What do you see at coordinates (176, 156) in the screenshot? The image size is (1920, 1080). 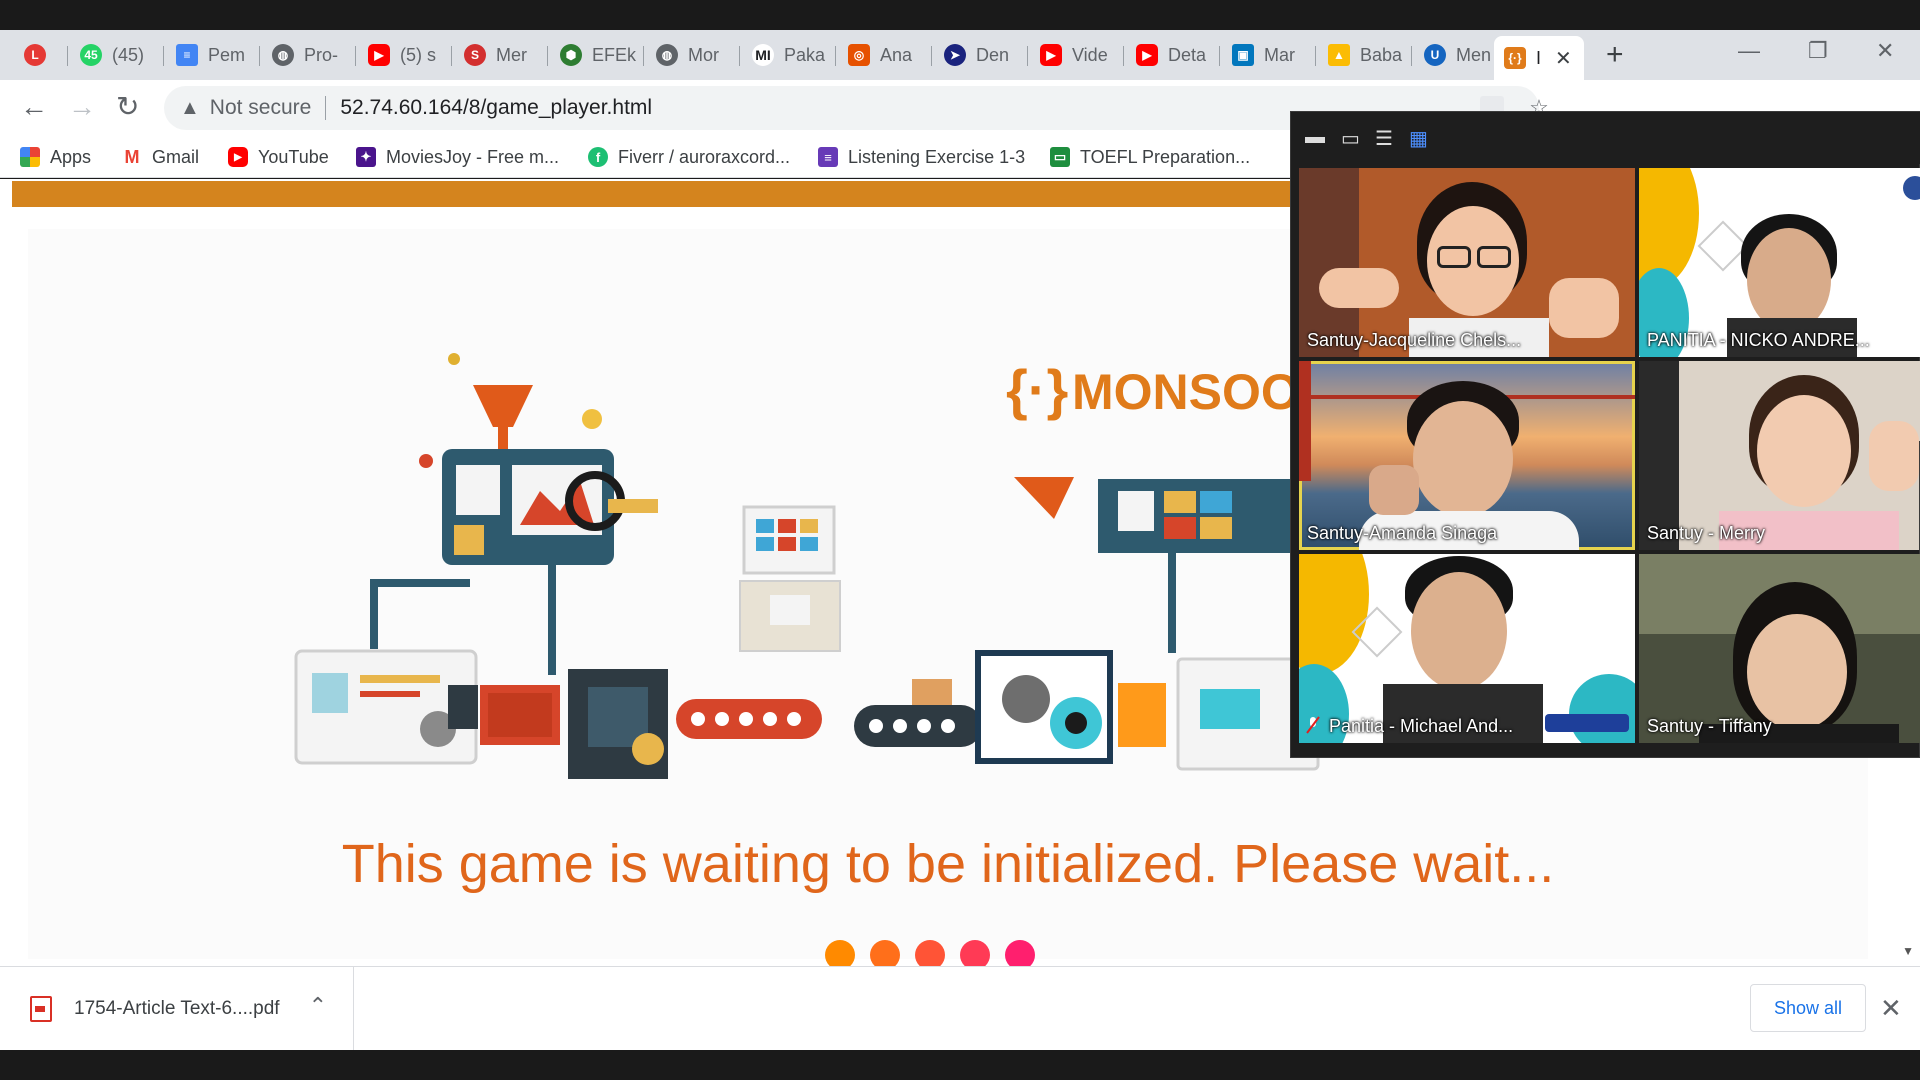 I see `bookmark-label: Gmail` at bounding box center [176, 156].